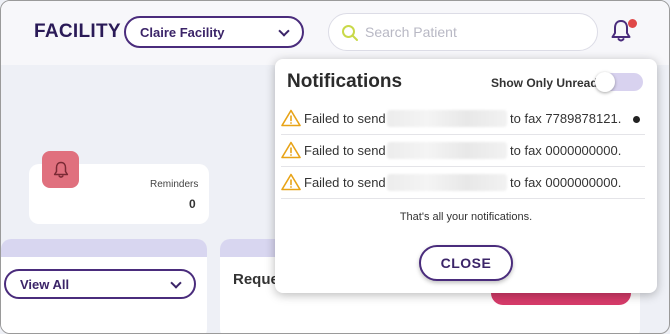 The image size is (670, 334). What do you see at coordinates (60, 169) in the screenshot?
I see `reminder-bell-icon` at bounding box center [60, 169].